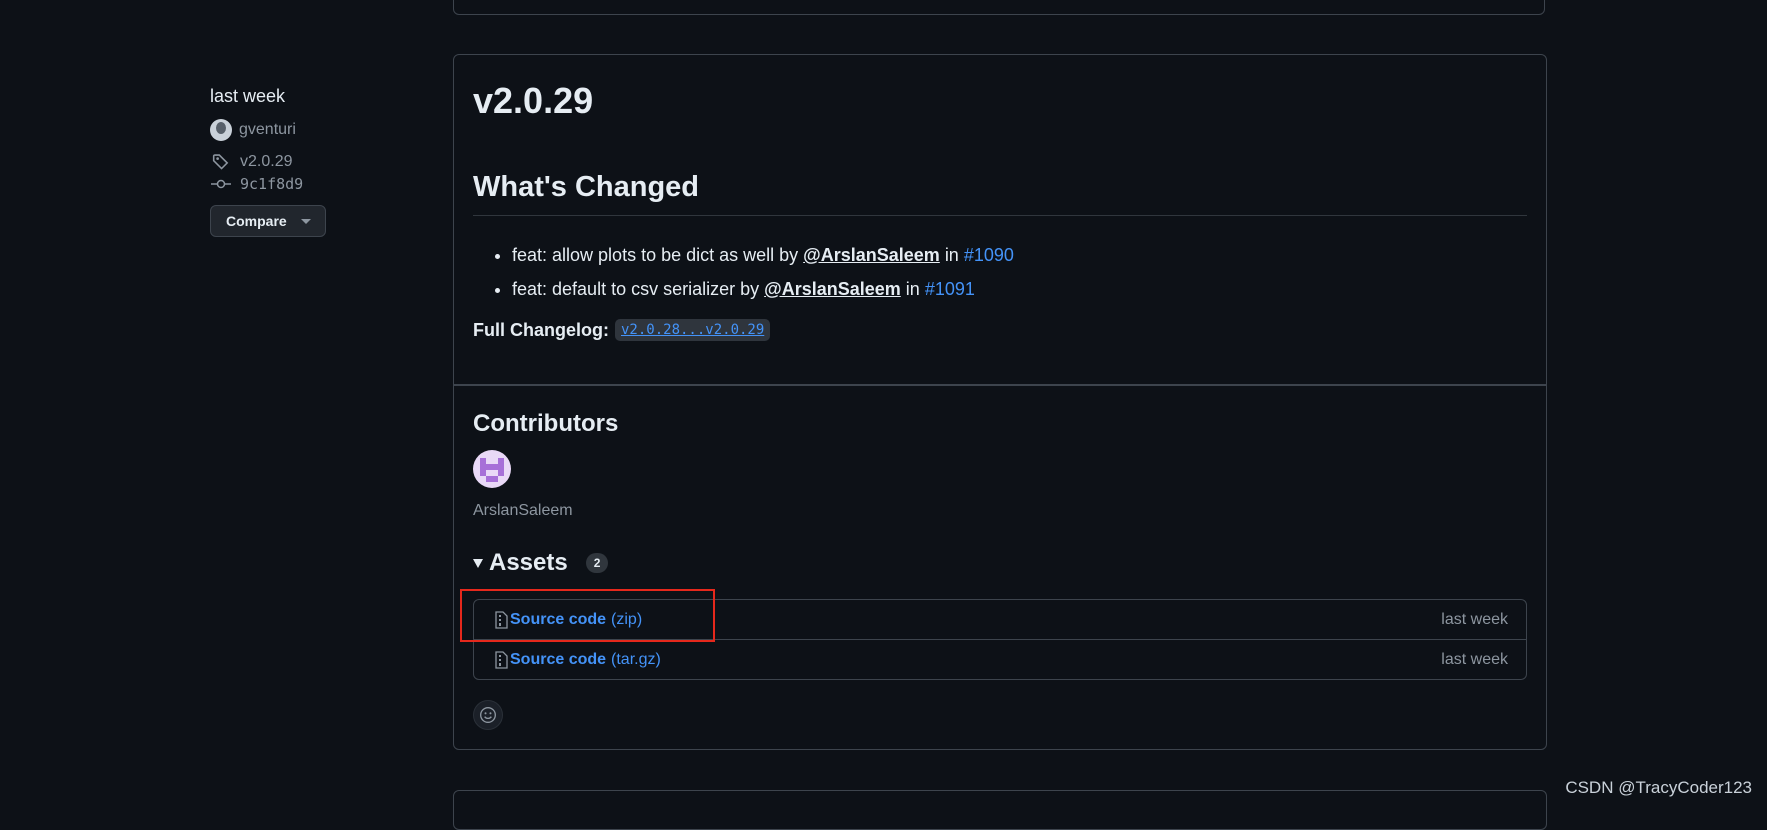  What do you see at coordinates (950, 289) in the screenshot?
I see `pr-link: #1091` at bounding box center [950, 289].